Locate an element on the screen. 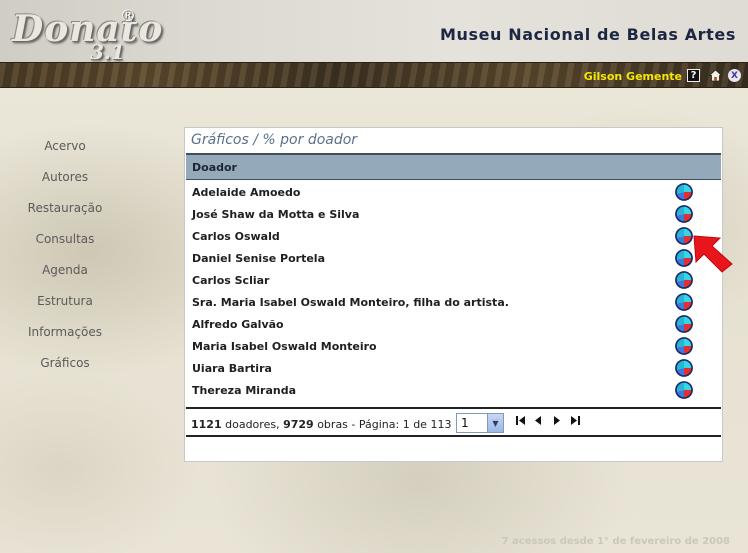  donors-count: 1121 is located at coordinates (206, 424).